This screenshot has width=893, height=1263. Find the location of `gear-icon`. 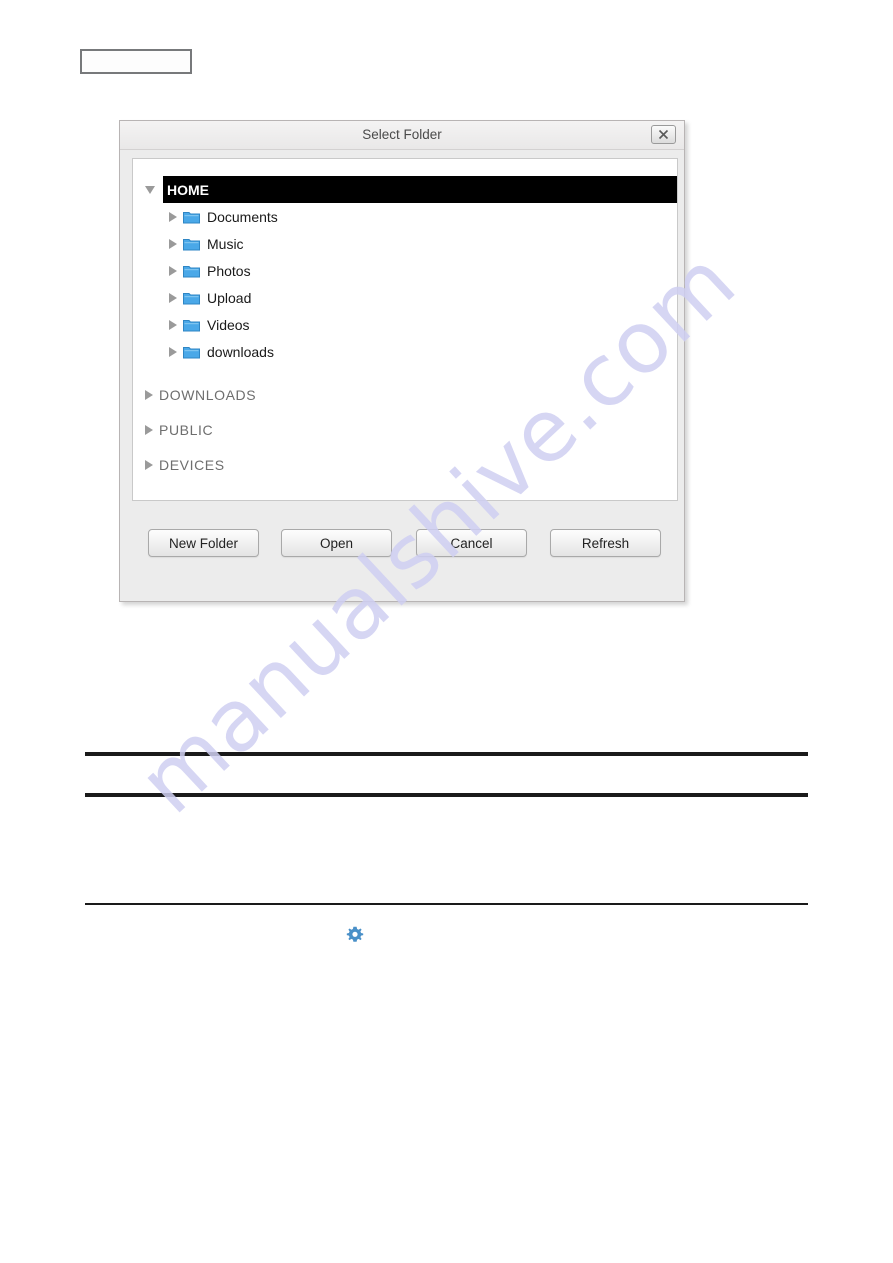

gear-icon is located at coordinates (355, 935).